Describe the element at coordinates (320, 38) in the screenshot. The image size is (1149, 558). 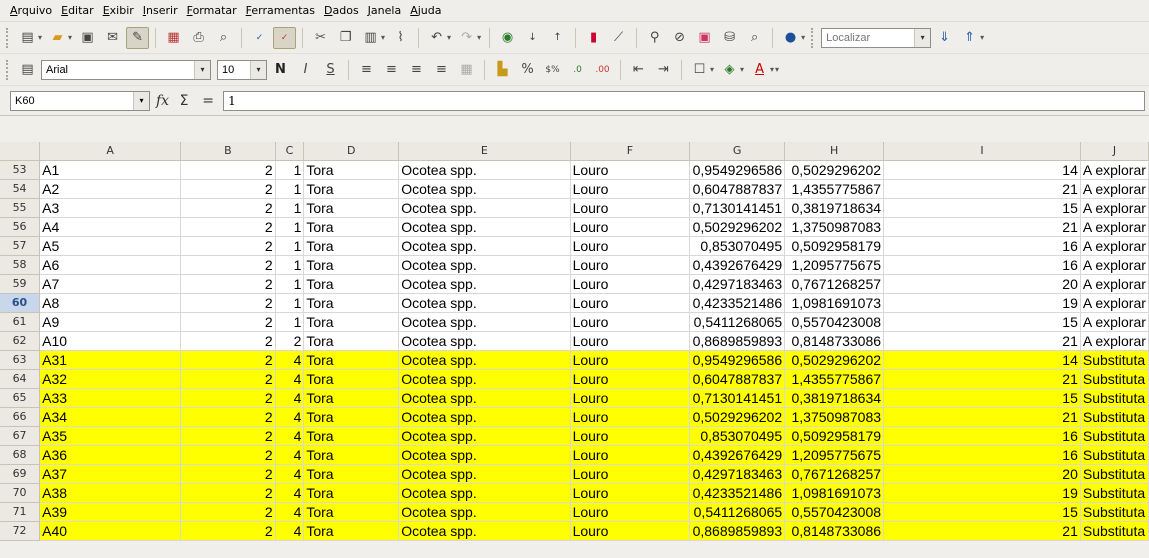
I see `cut-icon: ✂` at that location.